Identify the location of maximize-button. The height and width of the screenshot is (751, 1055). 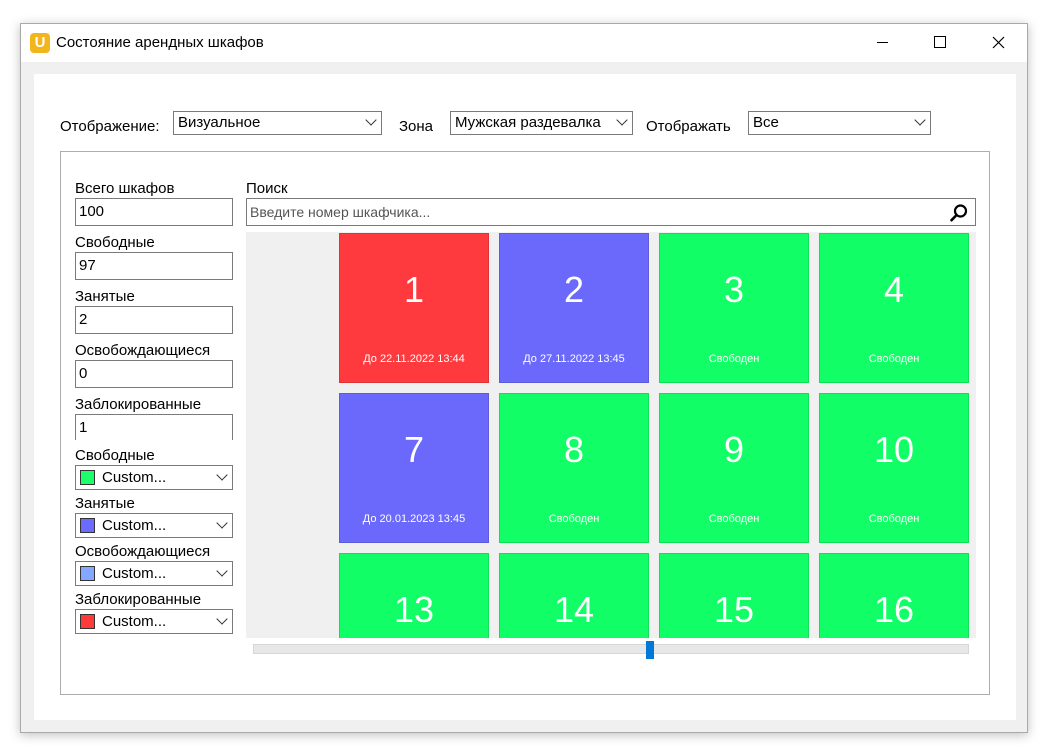
(940, 42).